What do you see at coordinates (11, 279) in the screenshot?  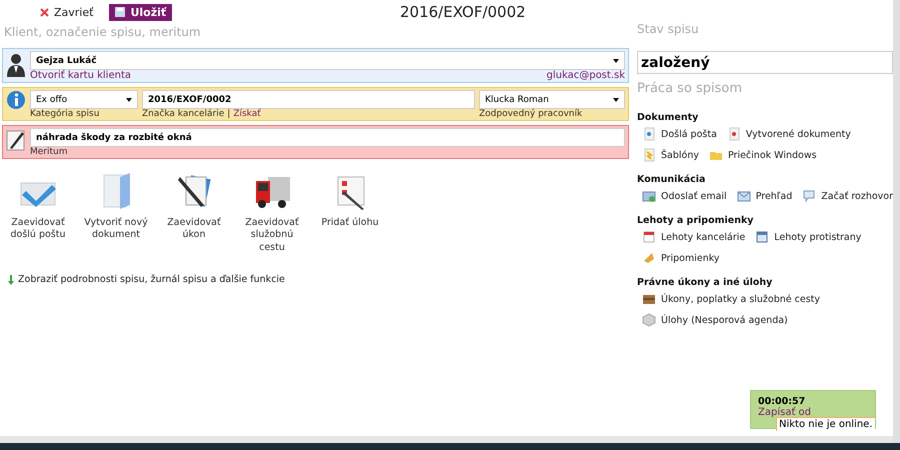 I see `arrow-down-icon` at bounding box center [11, 279].